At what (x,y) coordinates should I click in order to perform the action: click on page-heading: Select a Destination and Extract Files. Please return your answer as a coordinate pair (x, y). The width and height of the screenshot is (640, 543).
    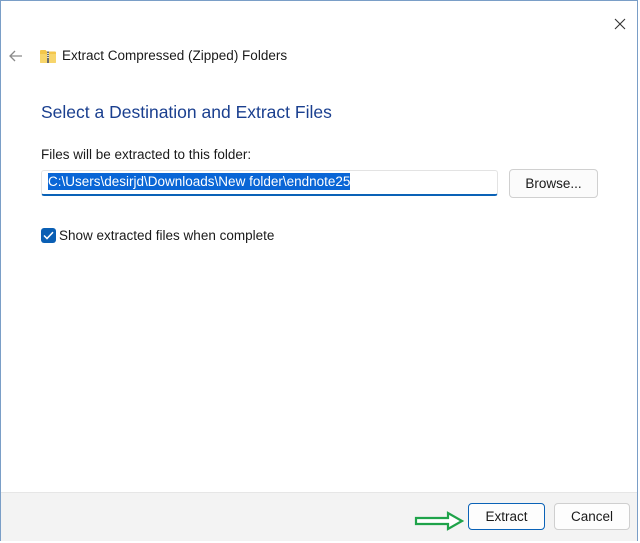
    Looking at the image, I should click on (186, 112).